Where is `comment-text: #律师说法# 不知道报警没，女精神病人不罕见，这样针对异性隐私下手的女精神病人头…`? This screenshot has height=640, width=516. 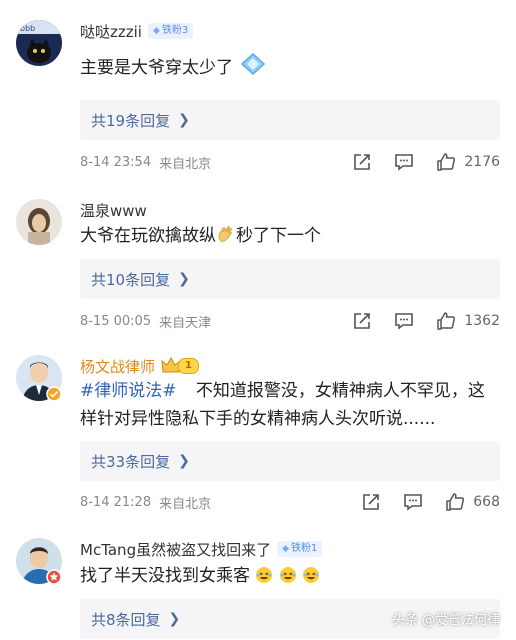
comment-text: #律师说法# 不知道报警没，女精神病人不罕见，这样针对异性隐私下手的女精神病人头… is located at coordinates (288, 405).